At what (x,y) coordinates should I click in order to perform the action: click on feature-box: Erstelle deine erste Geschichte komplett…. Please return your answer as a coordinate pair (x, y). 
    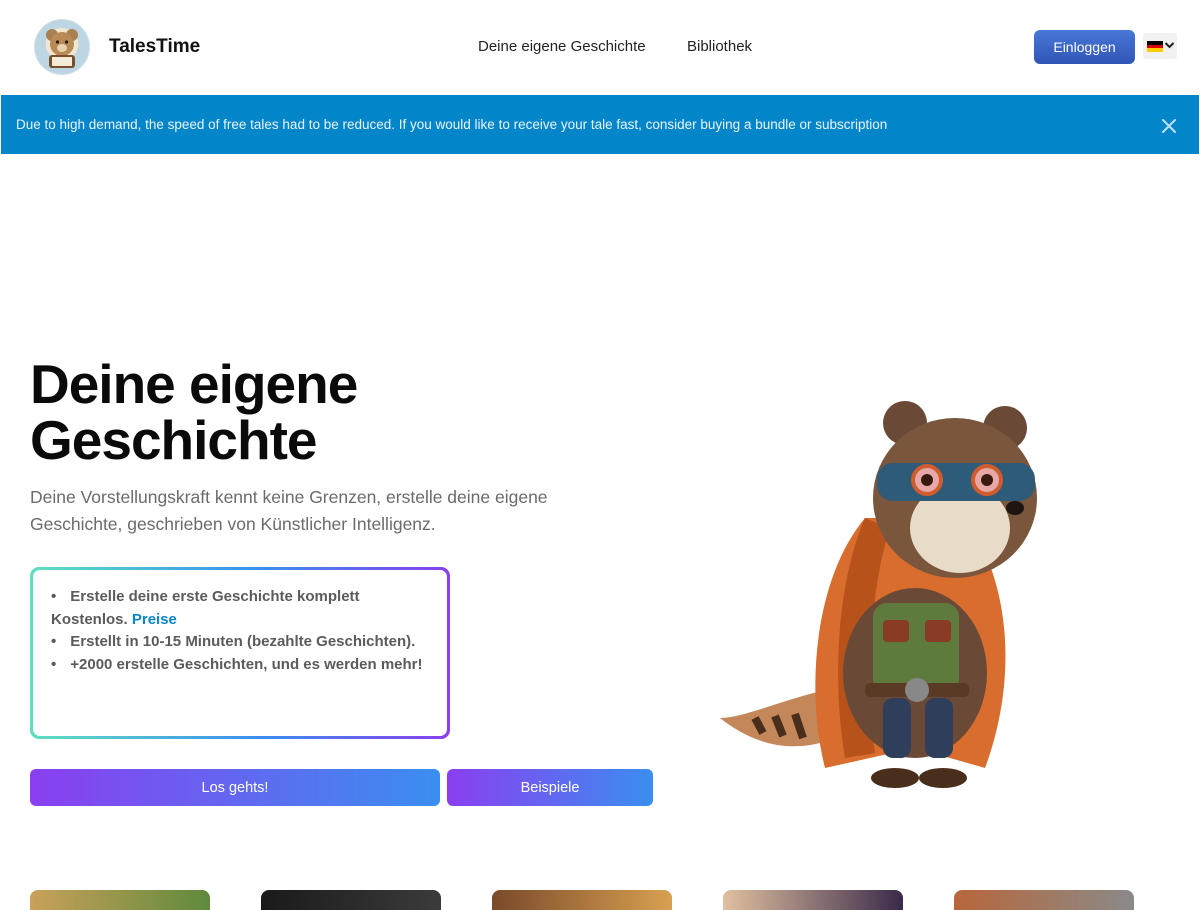
    Looking at the image, I should click on (240, 653).